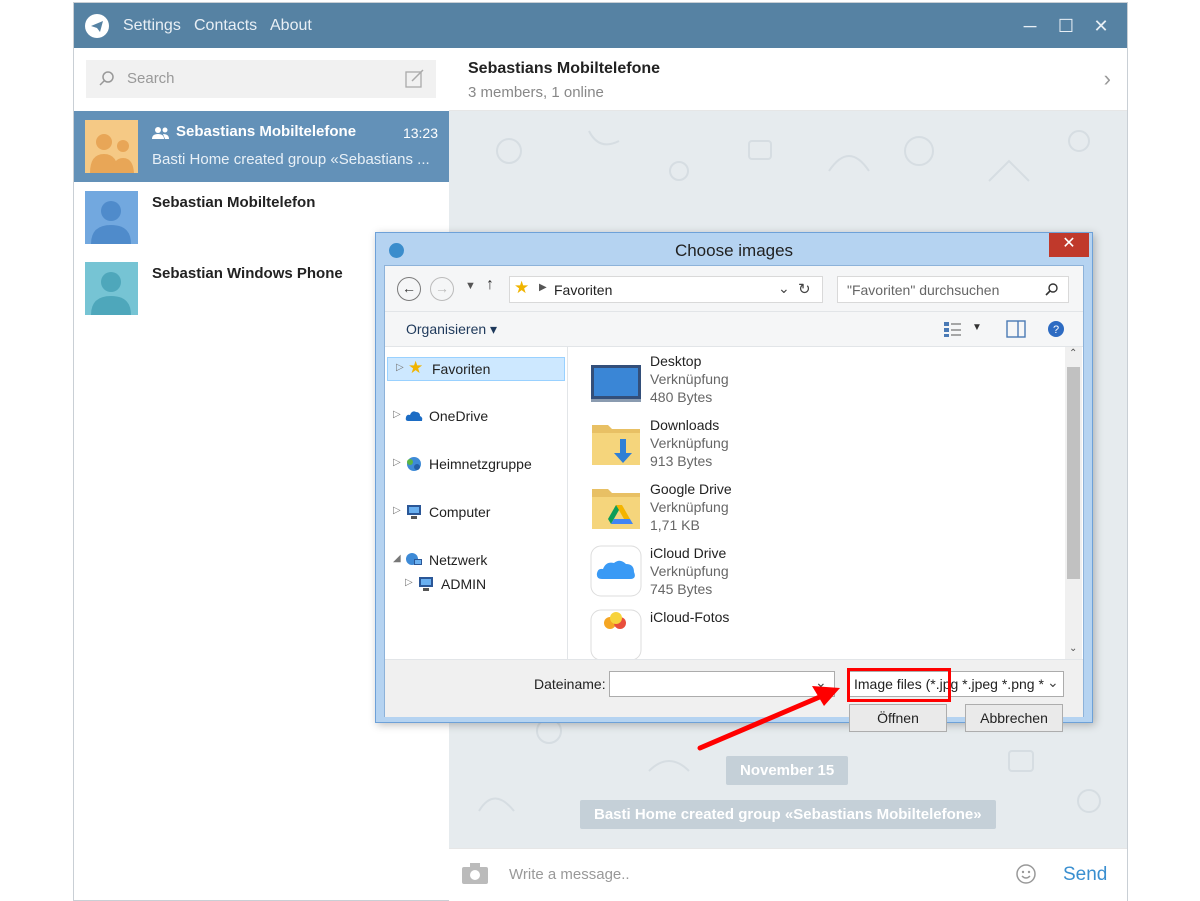  What do you see at coordinates (616, 634) in the screenshot?
I see `icloud-photos-icon` at bounding box center [616, 634].